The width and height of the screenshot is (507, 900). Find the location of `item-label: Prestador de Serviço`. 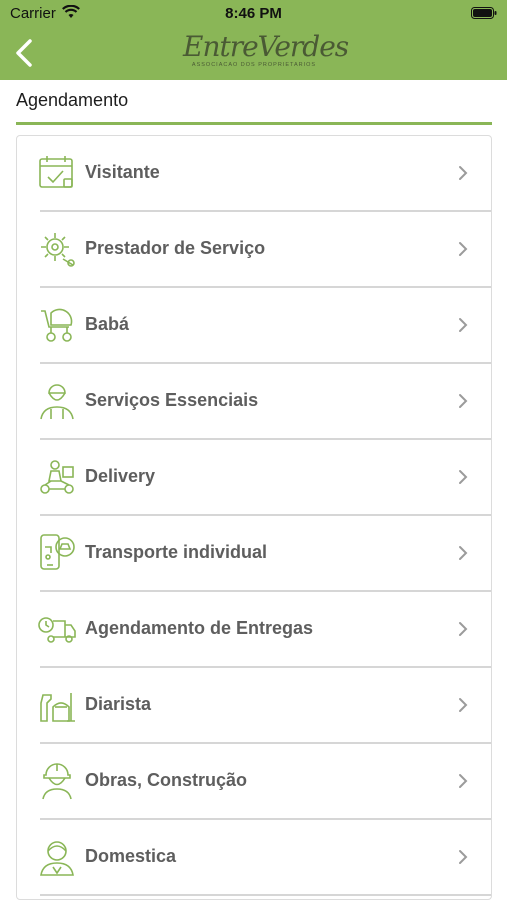

item-label: Prestador de Serviço is located at coordinates (175, 248).